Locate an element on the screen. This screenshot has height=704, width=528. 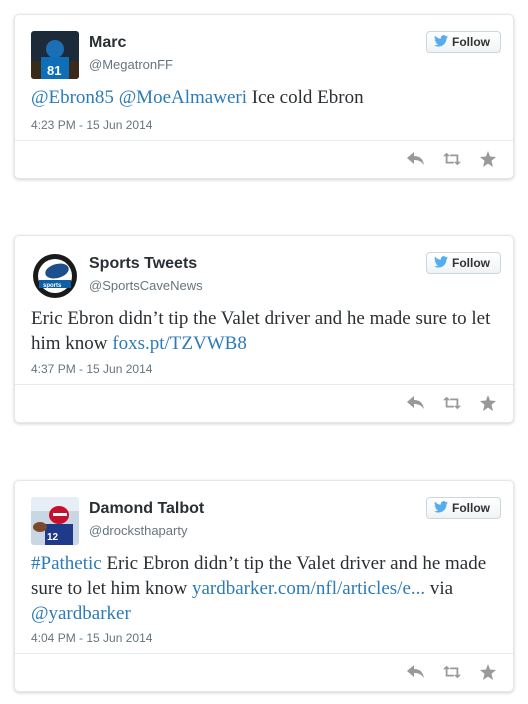
author-name: Sports Tweets is located at coordinates (143, 264).